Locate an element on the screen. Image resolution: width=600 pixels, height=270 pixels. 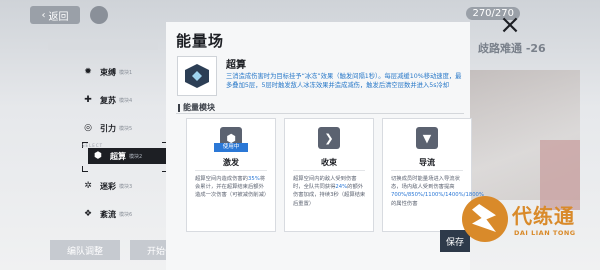
flow-icon: ❖ is located at coordinates (88, 214).